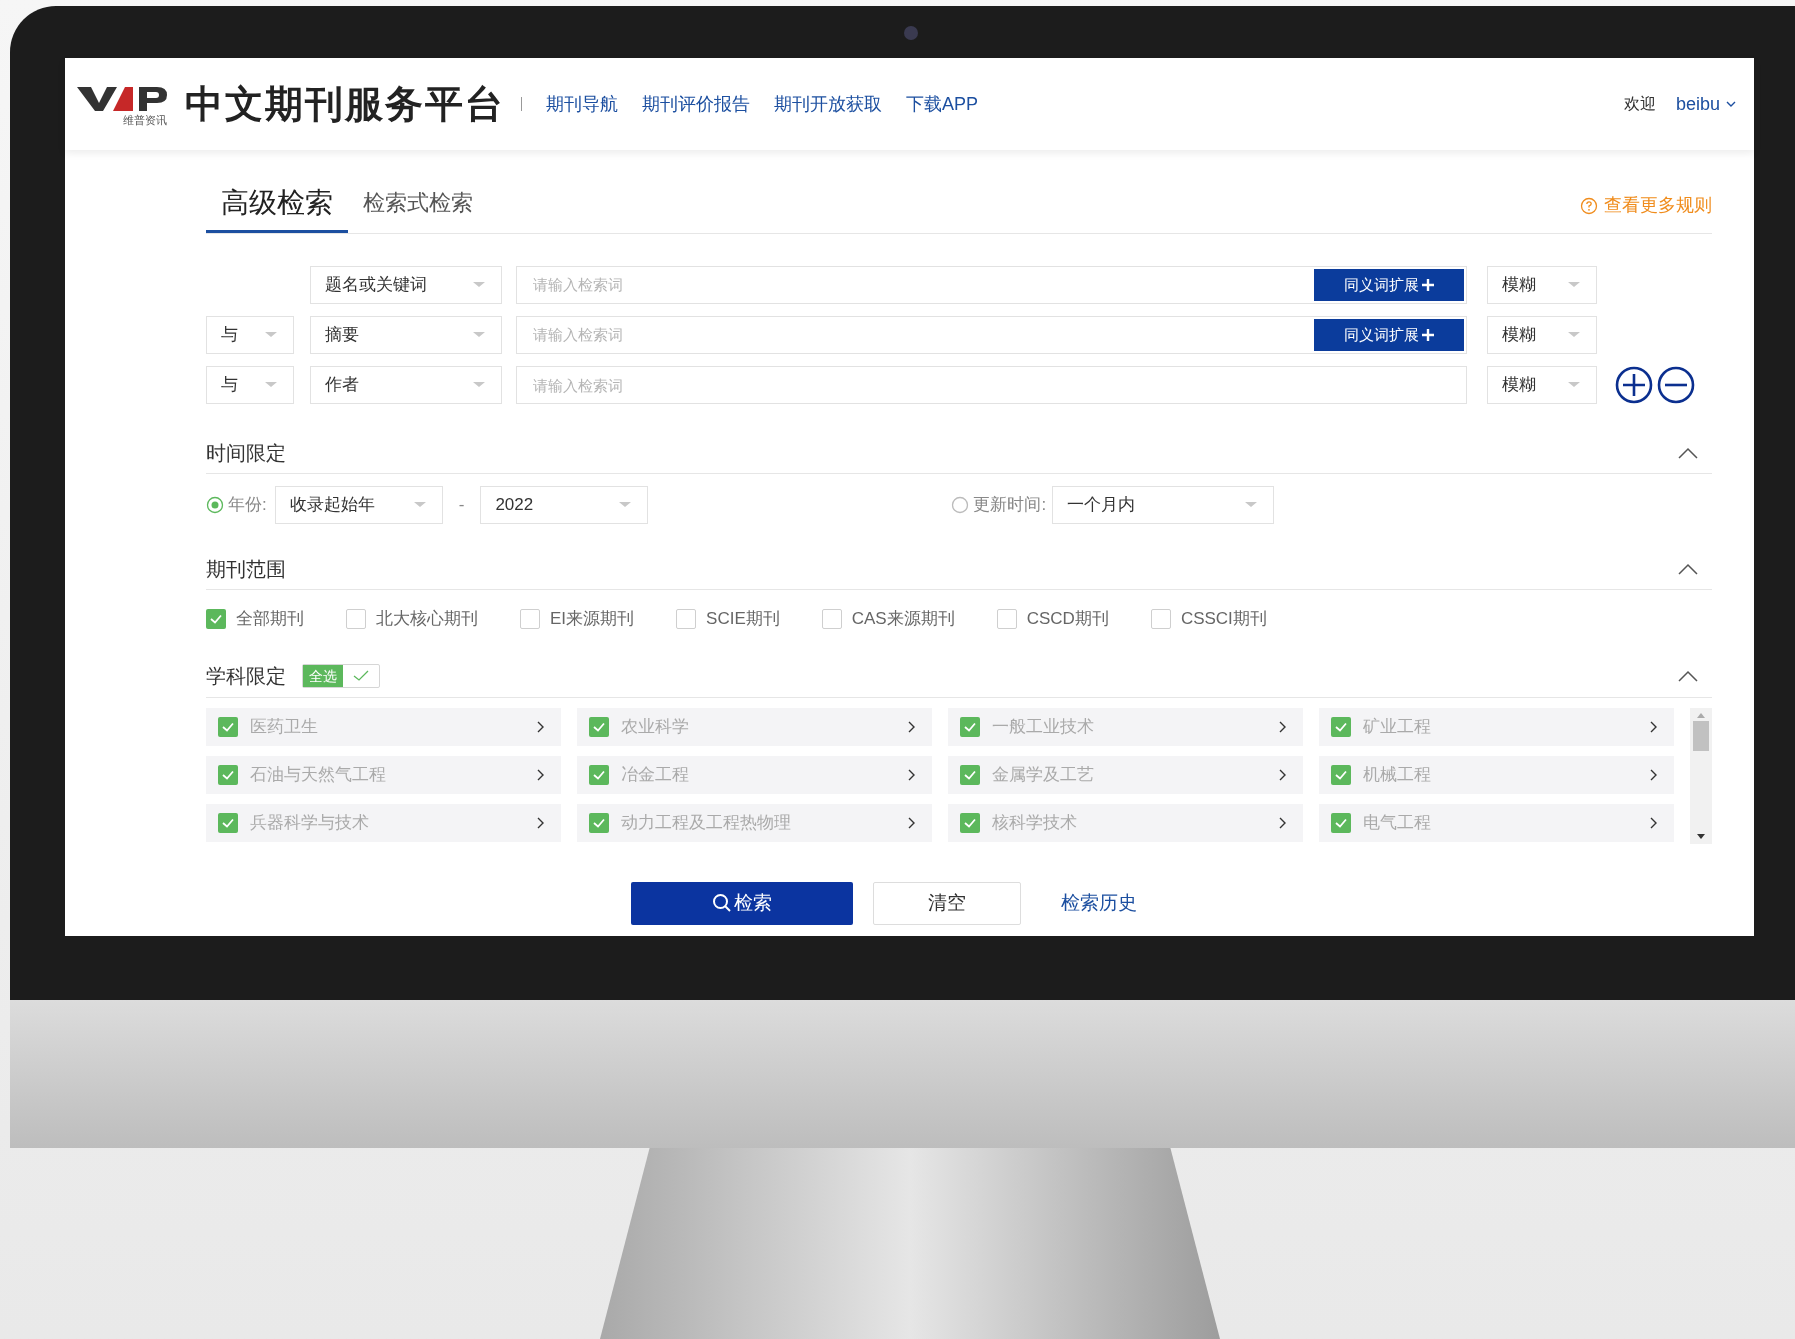 The width and height of the screenshot is (1795, 1339). Describe the element at coordinates (942, 104) in the screenshot. I see `nav-link: 下载APP` at that location.